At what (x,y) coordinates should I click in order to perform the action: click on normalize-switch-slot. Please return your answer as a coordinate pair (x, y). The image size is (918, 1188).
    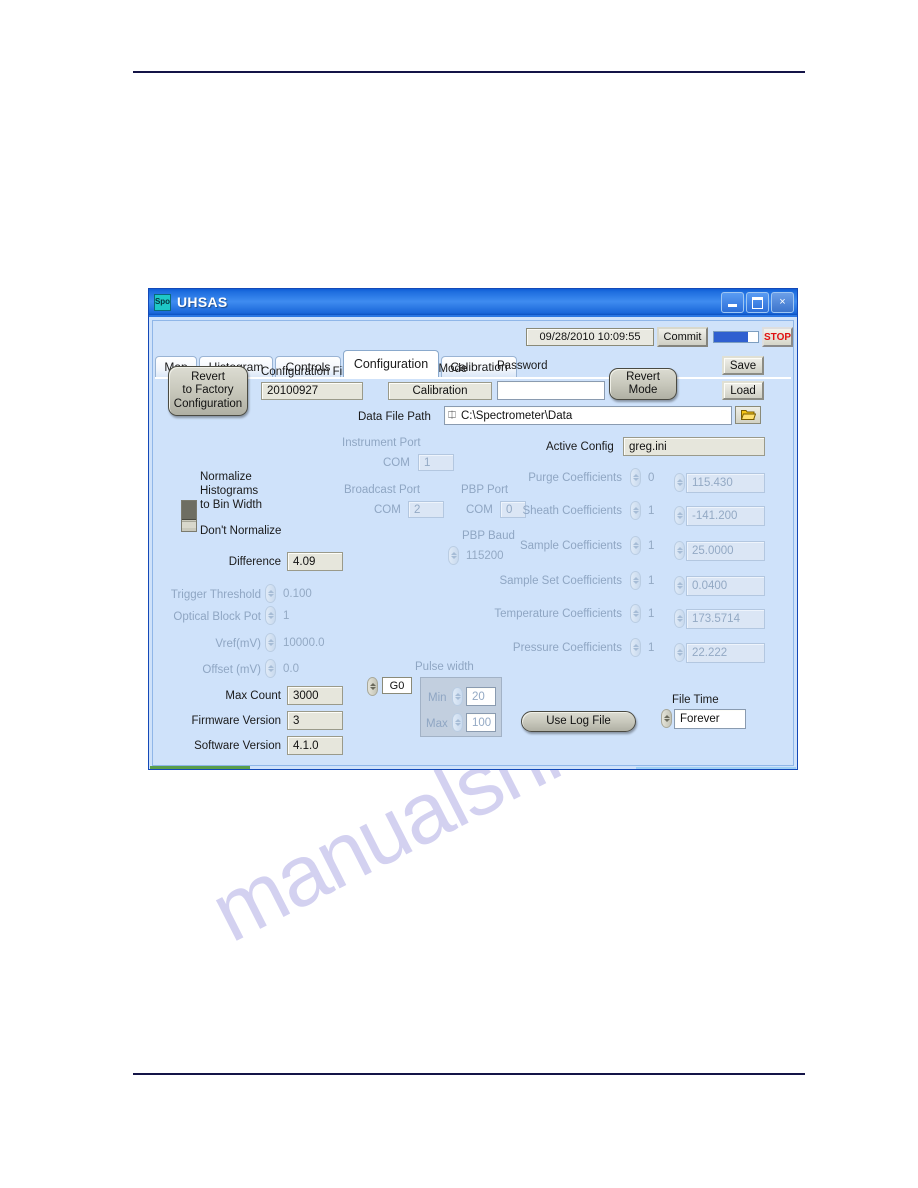
    Looking at the image, I should click on (189, 524).